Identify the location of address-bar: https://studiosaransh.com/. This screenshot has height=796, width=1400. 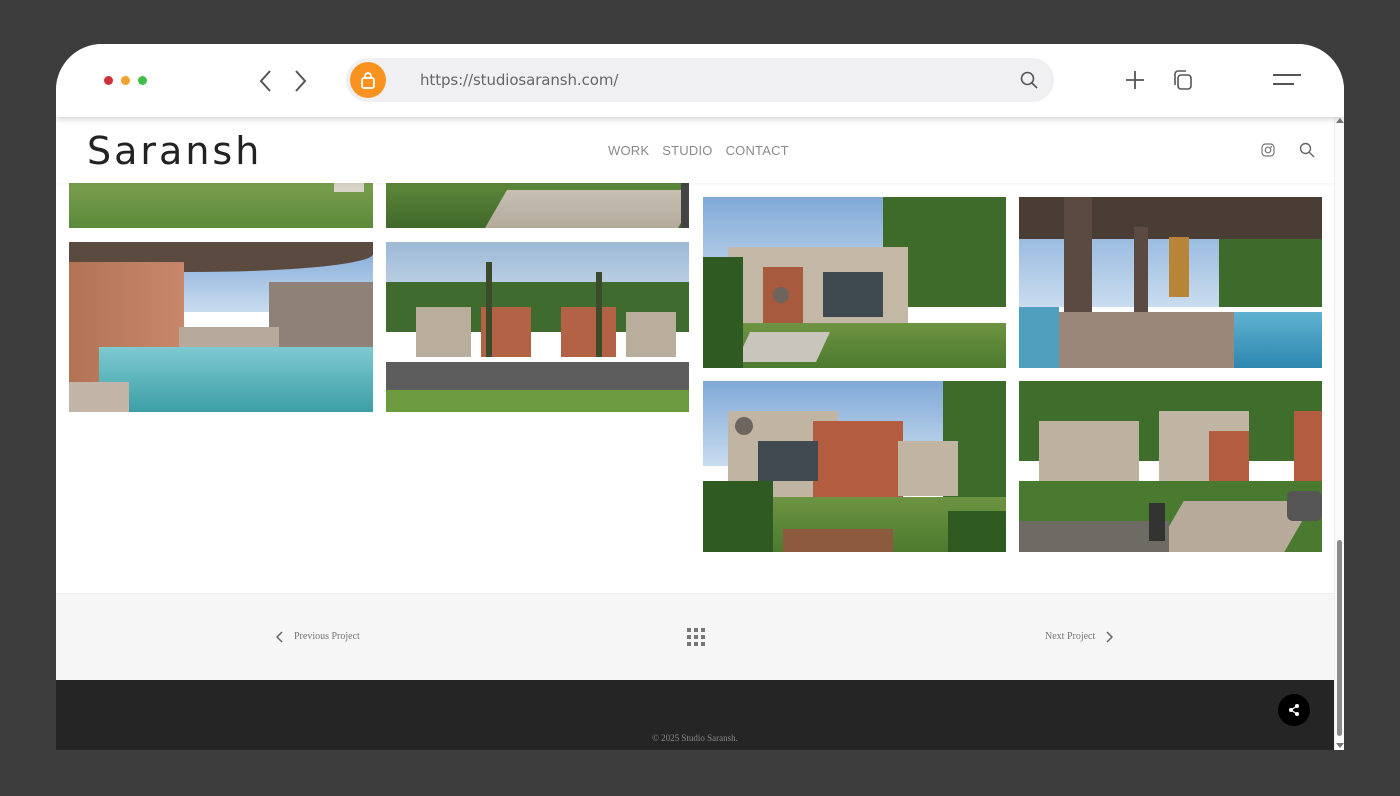
(700, 80).